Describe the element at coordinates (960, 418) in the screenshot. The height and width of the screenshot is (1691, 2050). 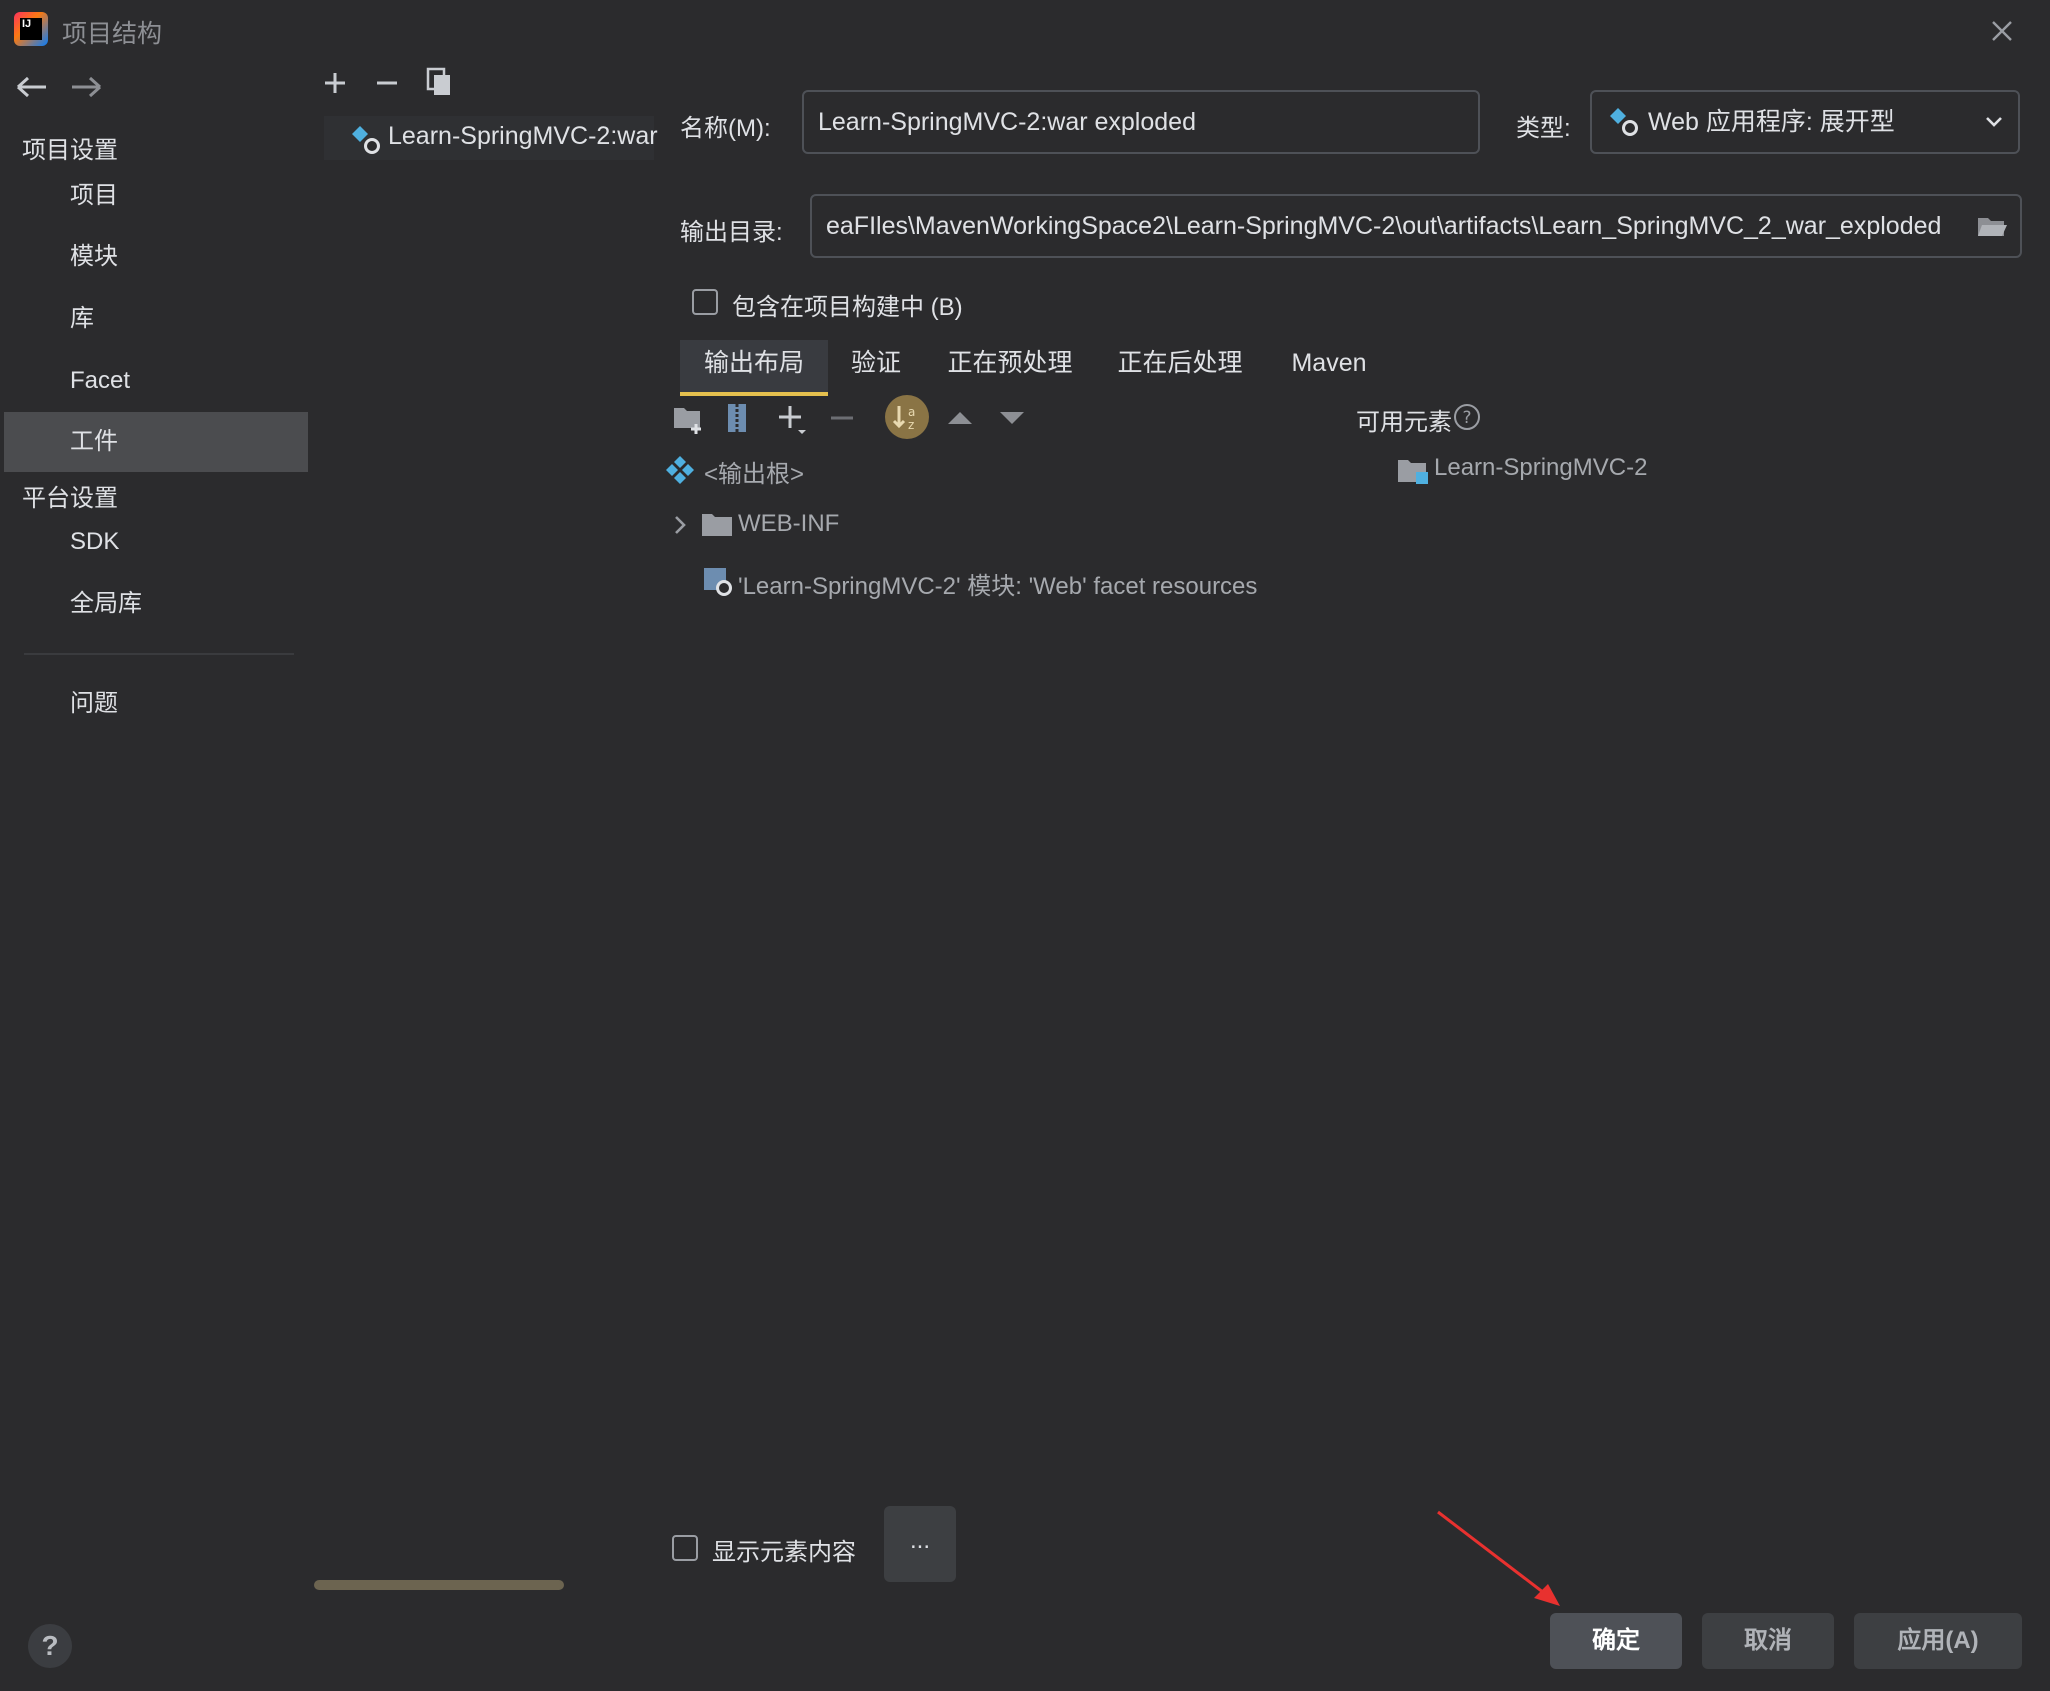
I see `move-up-icon` at that location.